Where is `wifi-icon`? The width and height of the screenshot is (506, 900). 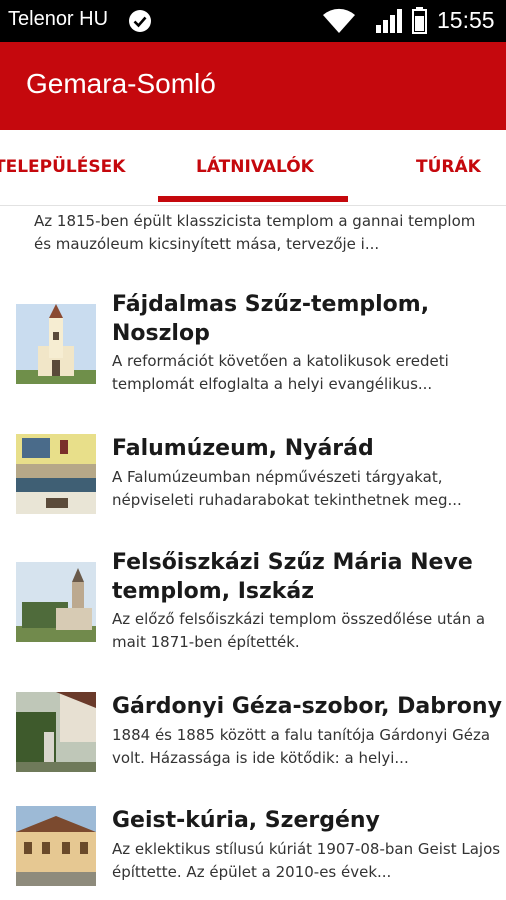
wifi-icon is located at coordinates (339, 20).